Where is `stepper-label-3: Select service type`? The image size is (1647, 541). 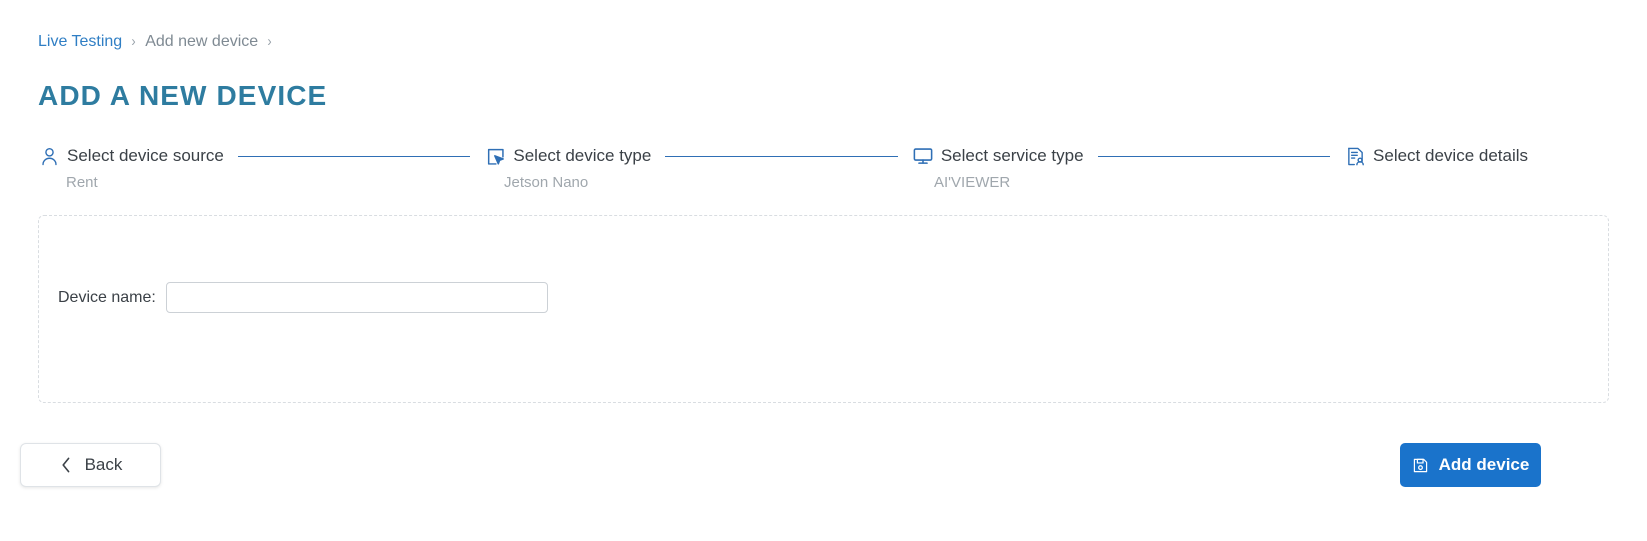
stepper-label-3: Select service type is located at coordinates (1012, 155).